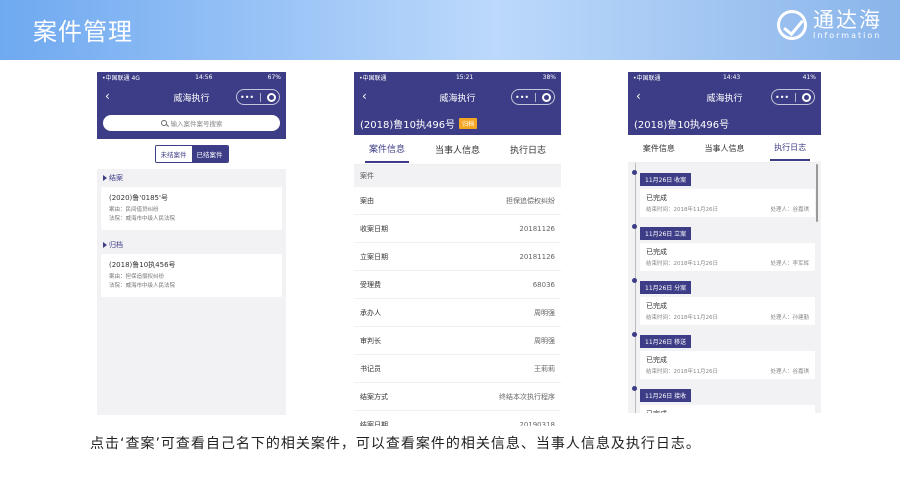  I want to click on group-header-archived: 归档, so click(191, 245).